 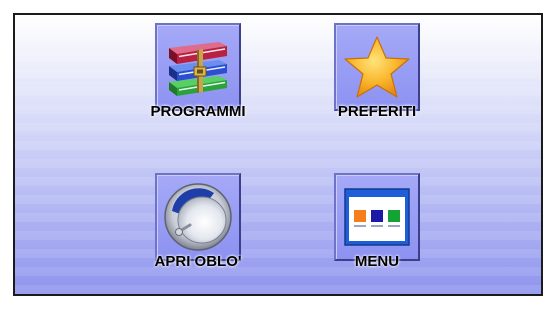 I want to click on apri-oblo-icon-box, so click(x=198, y=217).